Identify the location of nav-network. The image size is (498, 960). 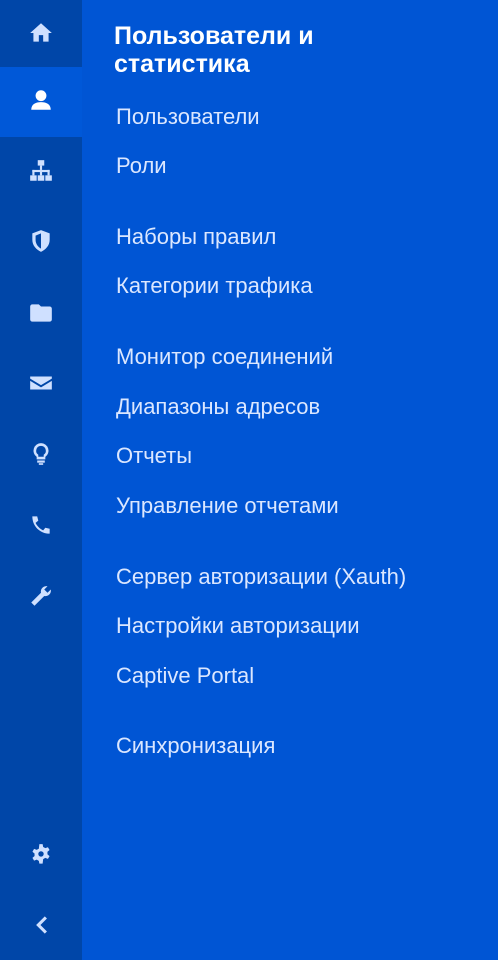
(41, 173).